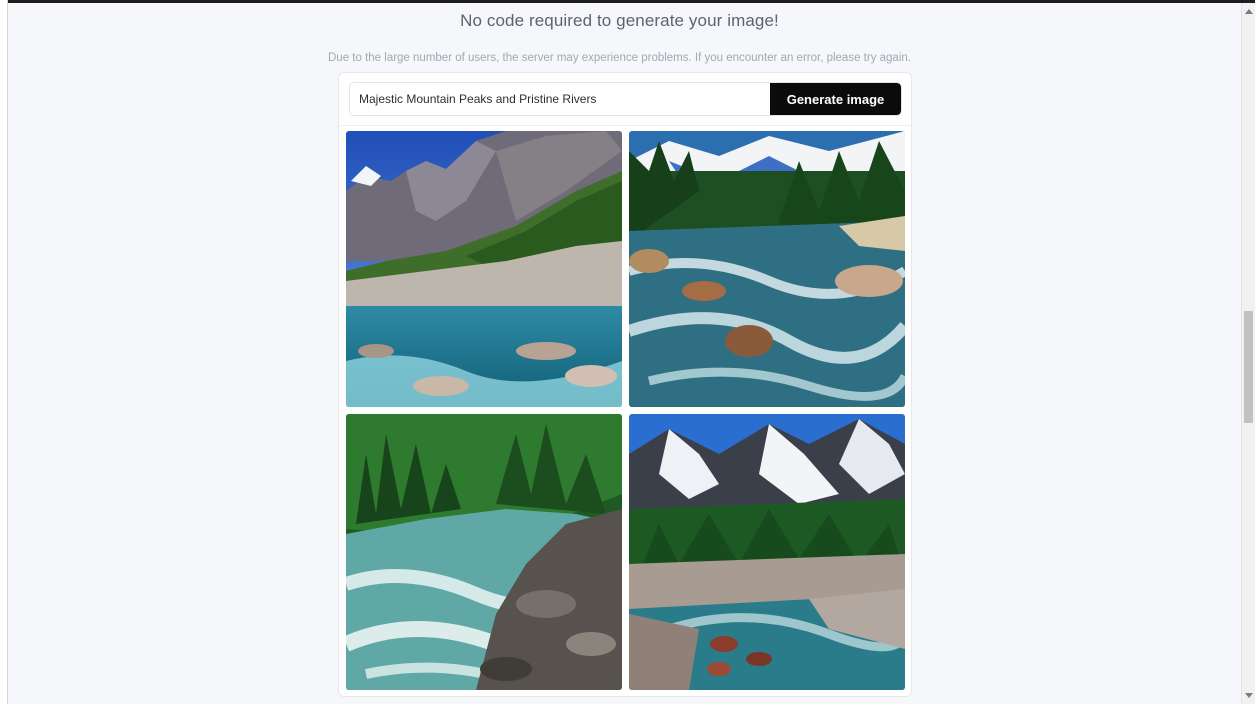 This screenshot has height=704, width=1255. Describe the element at coordinates (835, 99) in the screenshot. I see `generate-image-button: Generate image` at that location.